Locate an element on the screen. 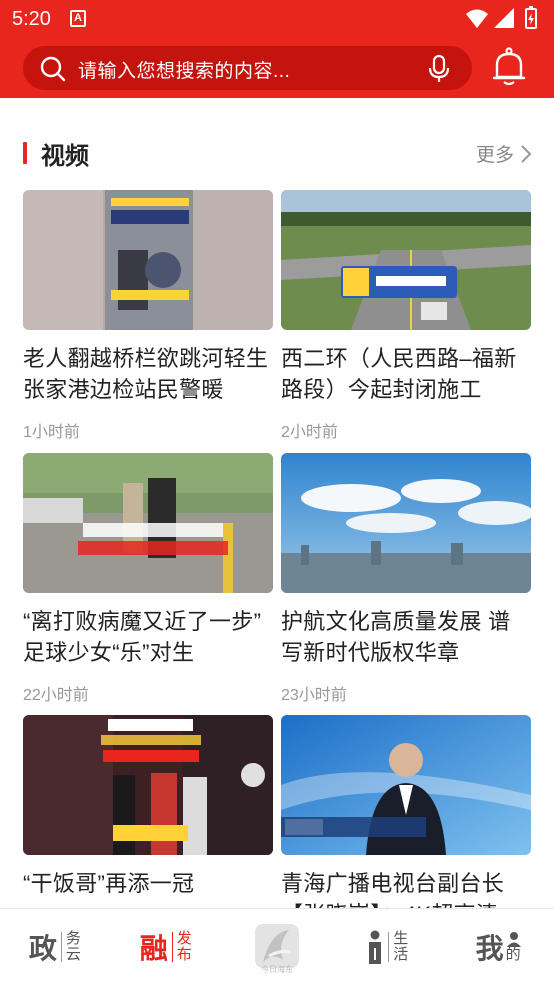 This screenshot has width=554, height=985. signal-icon is located at coordinates (504, 18).